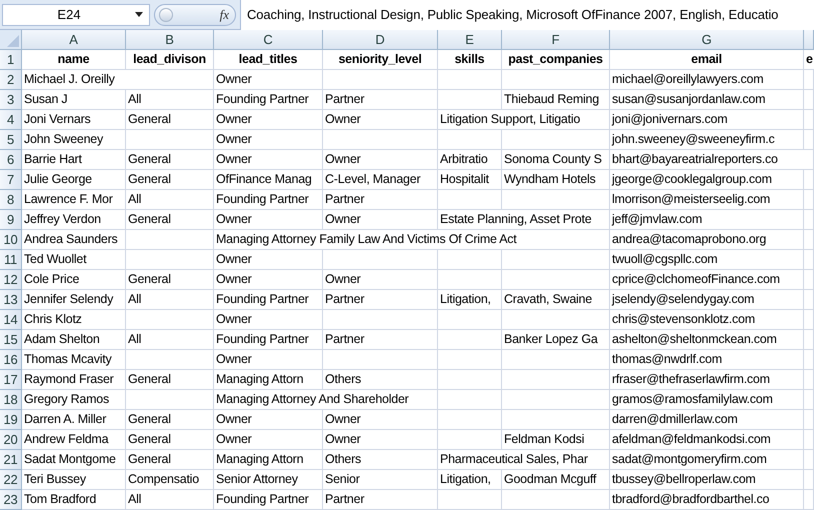 This screenshot has height=510, width=814. What do you see at coordinates (166, 15) in the screenshot?
I see `circle-handle-icon` at bounding box center [166, 15].